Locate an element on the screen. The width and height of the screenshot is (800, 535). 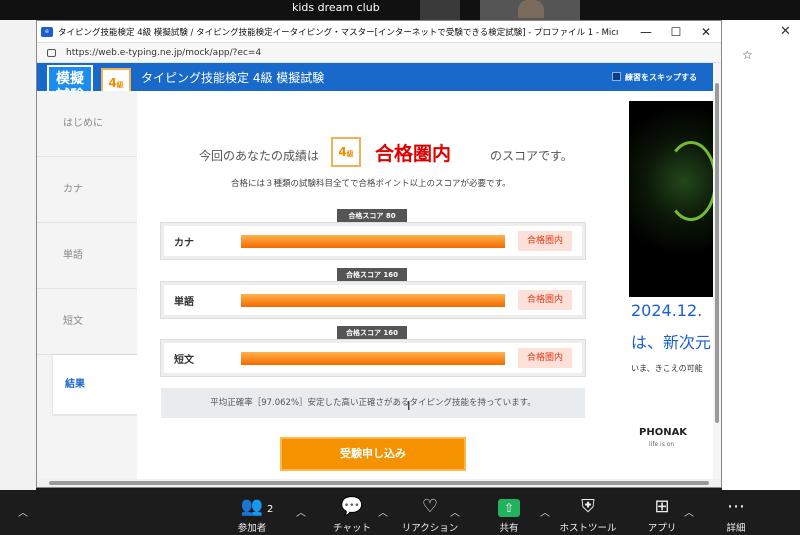
pass-status-heading: 合格圏内 is located at coordinates (413, 154).